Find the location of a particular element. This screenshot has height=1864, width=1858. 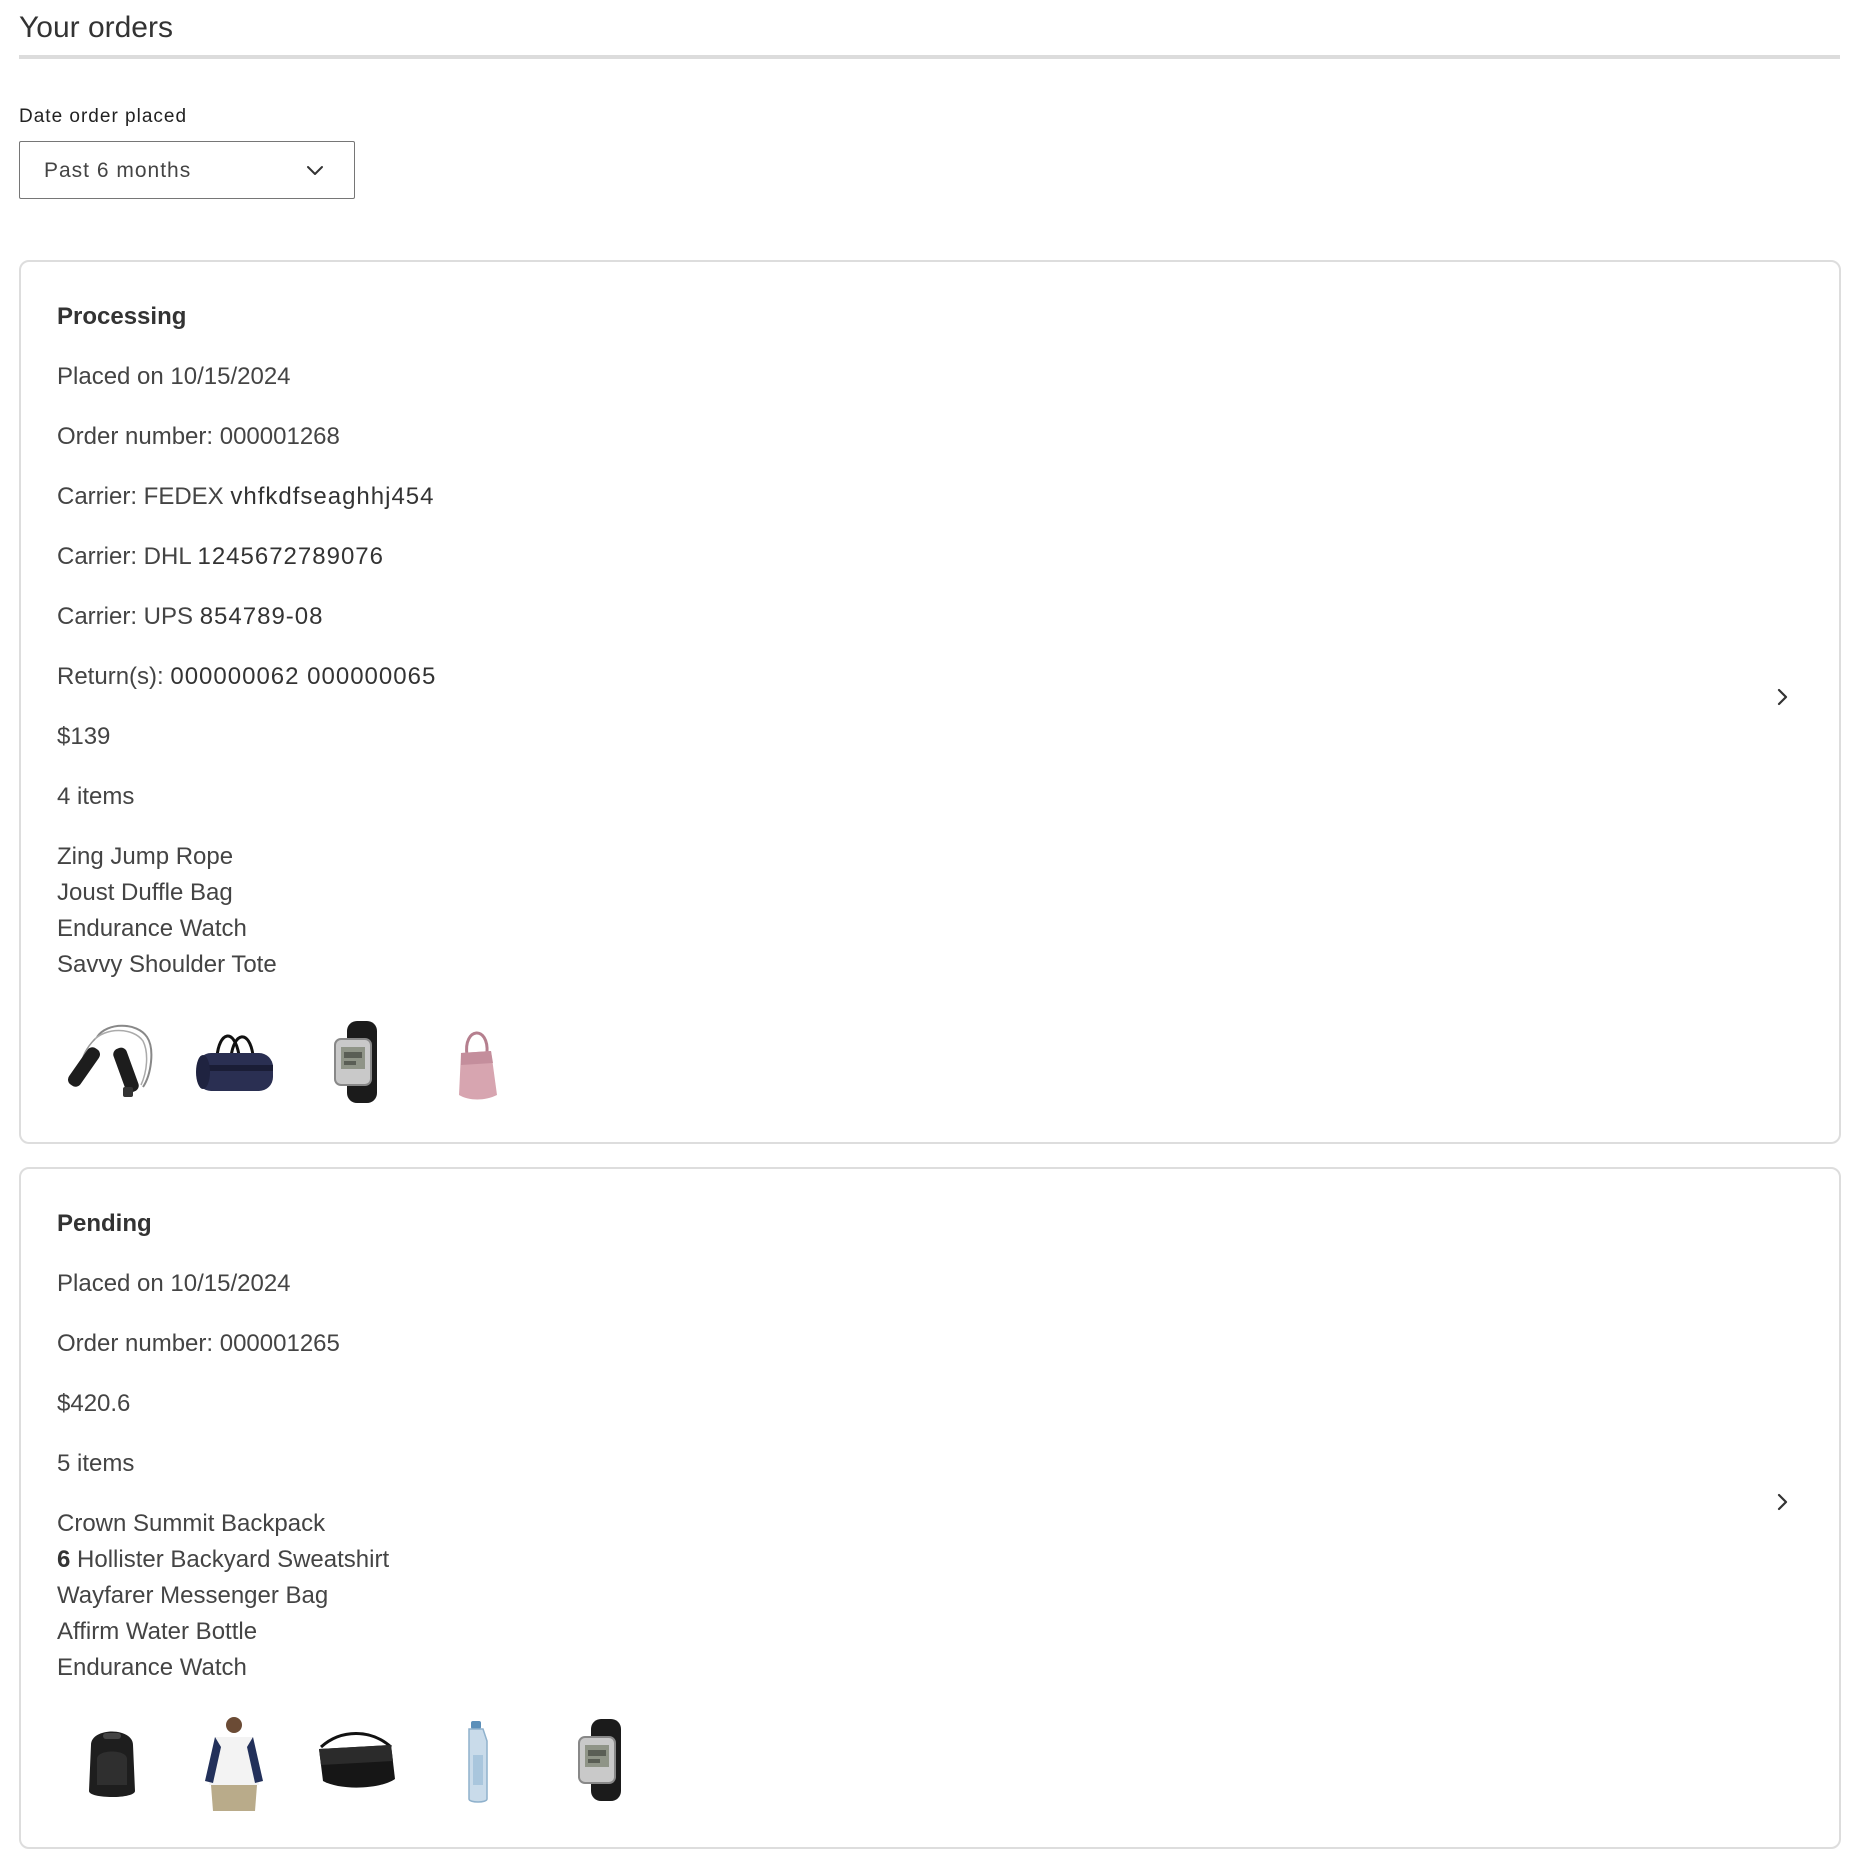

tracking-number-link: 854789-08 is located at coordinates (262, 616).